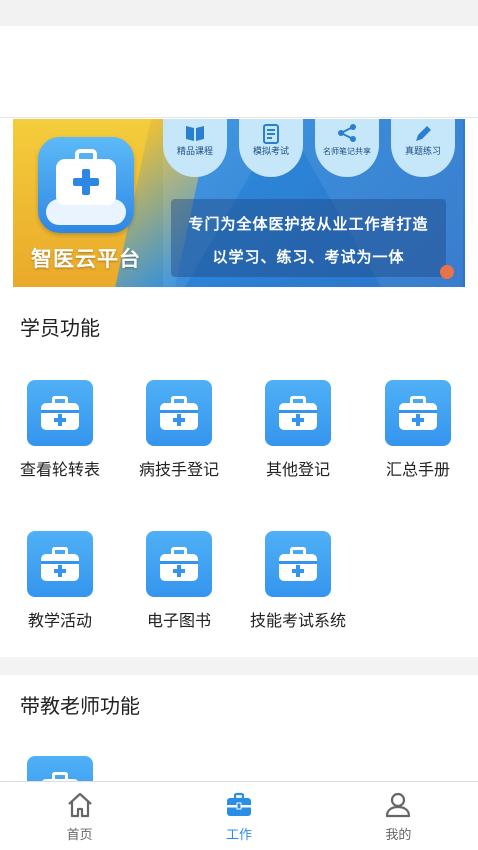 This screenshot has width=478, height=850. I want to click on func-label: 教学活动, so click(59, 620).